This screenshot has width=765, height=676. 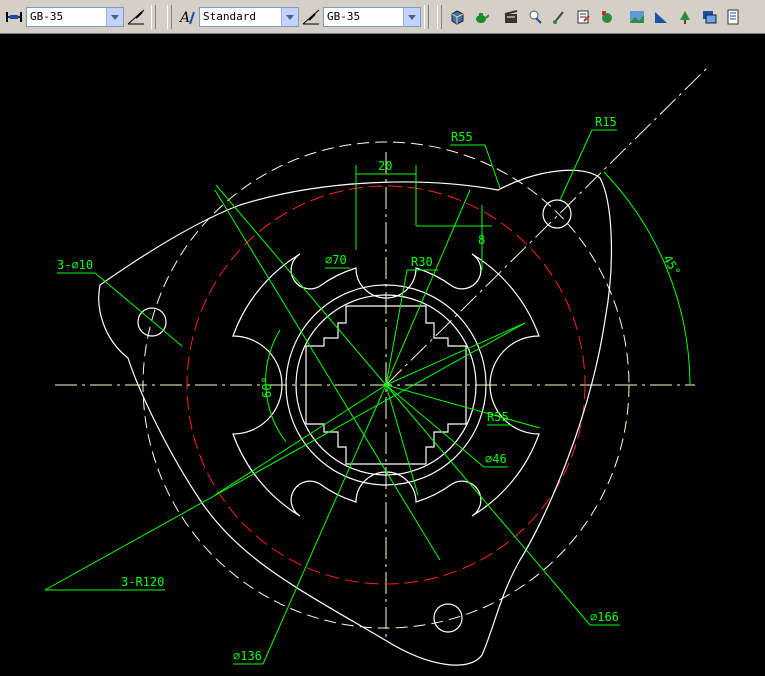 What do you see at coordinates (496, 459) in the screenshot?
I see `dim-dia-46: ⌀46` at bounding box center [496, 459].